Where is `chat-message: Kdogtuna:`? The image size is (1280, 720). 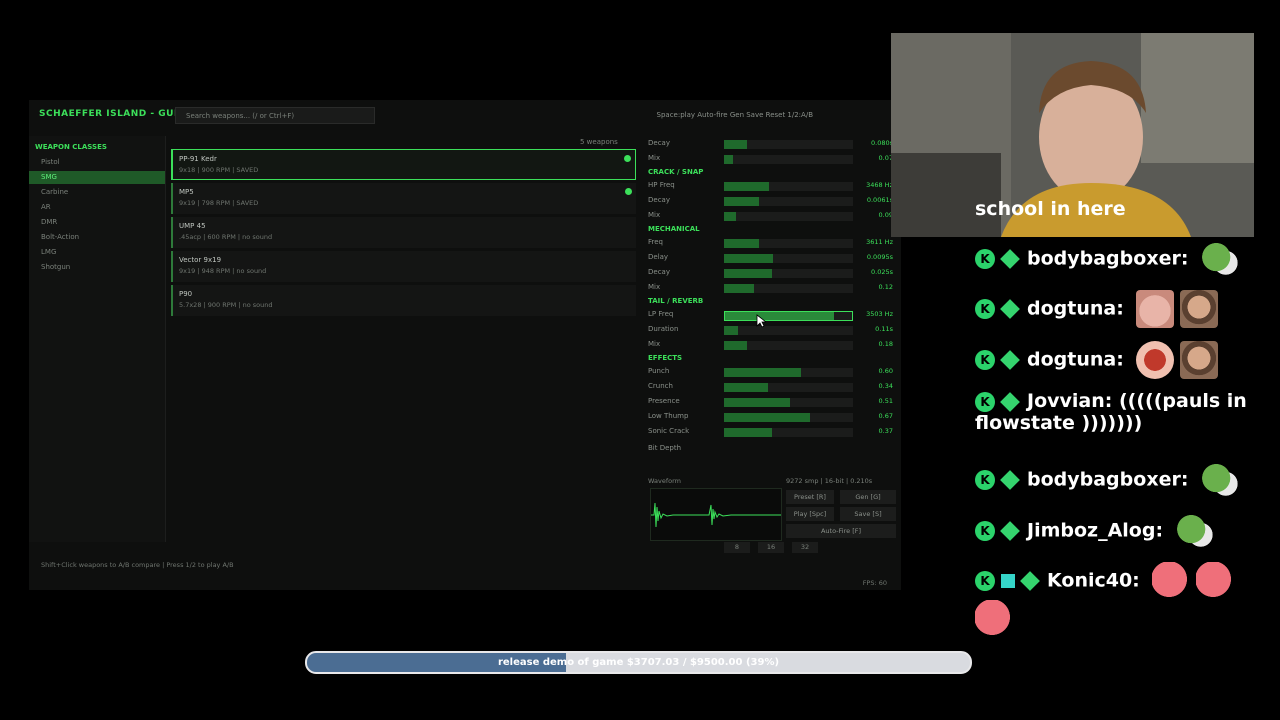 chat-message: Kdogtuna: is located at coordinates (1097, 360).